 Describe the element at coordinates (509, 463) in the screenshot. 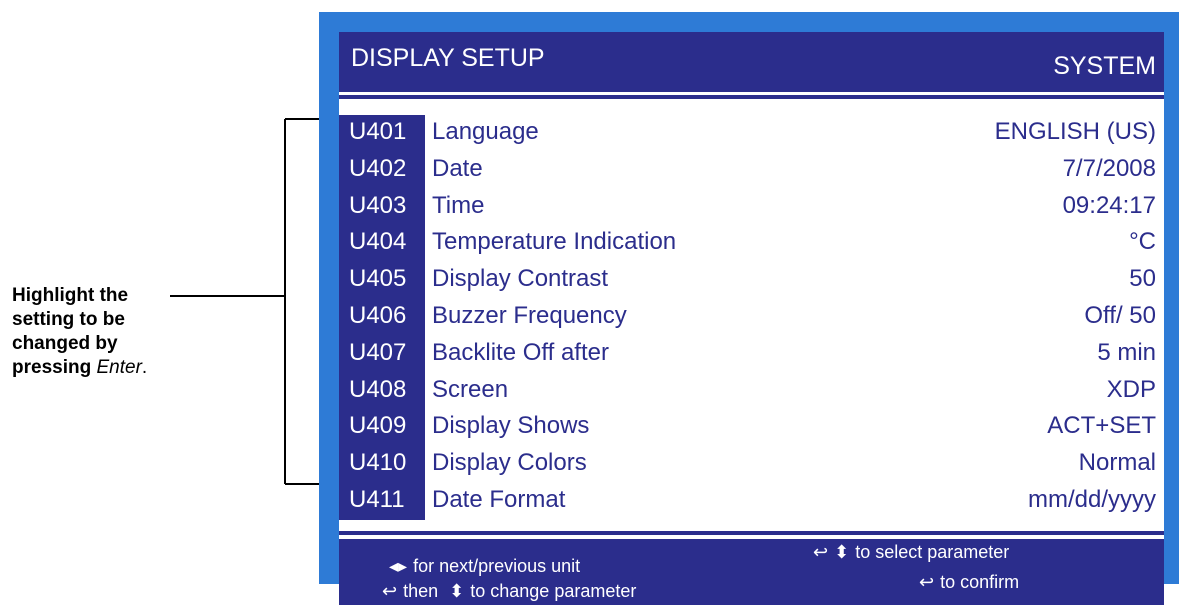

I see `setting-label: Display Colors` at that location.